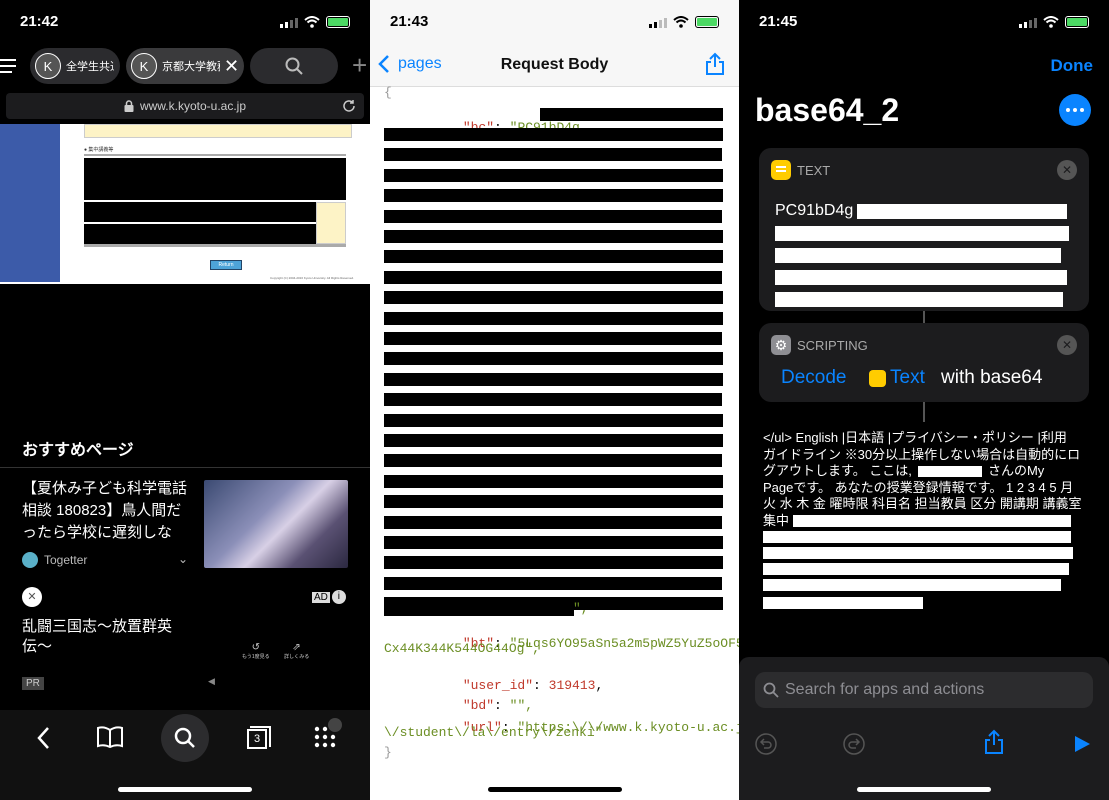  I want to click on play-icon: ◀, so click(211, 681).